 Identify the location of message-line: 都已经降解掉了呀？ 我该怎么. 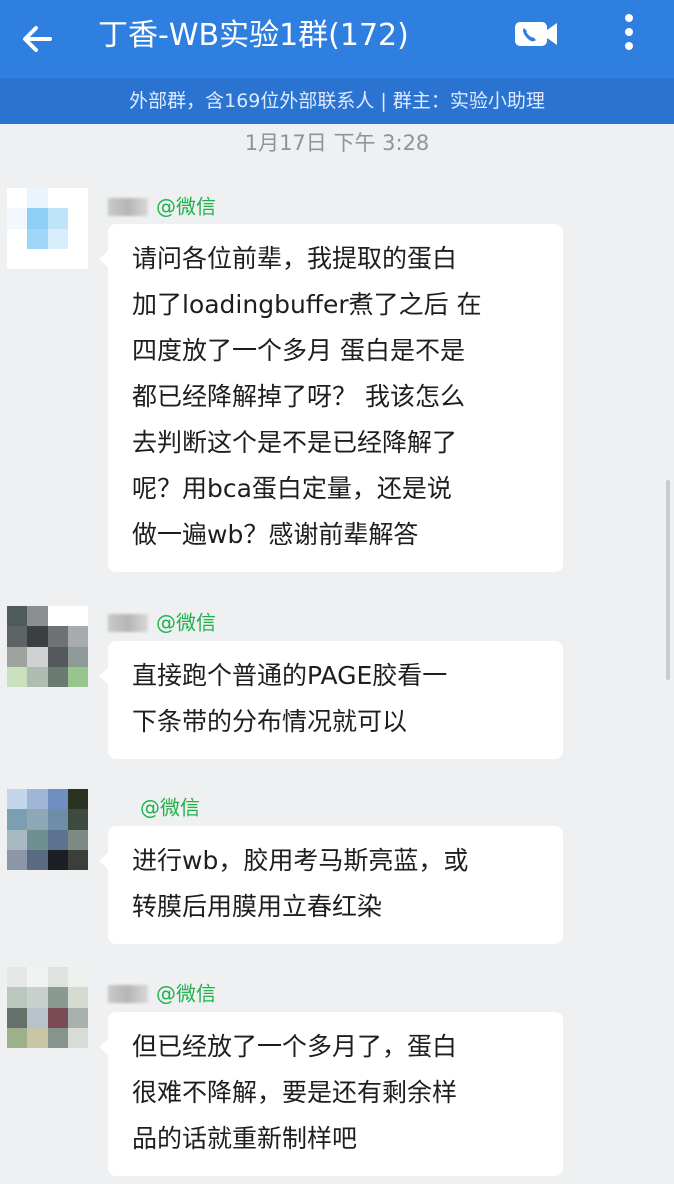
(298, 396).